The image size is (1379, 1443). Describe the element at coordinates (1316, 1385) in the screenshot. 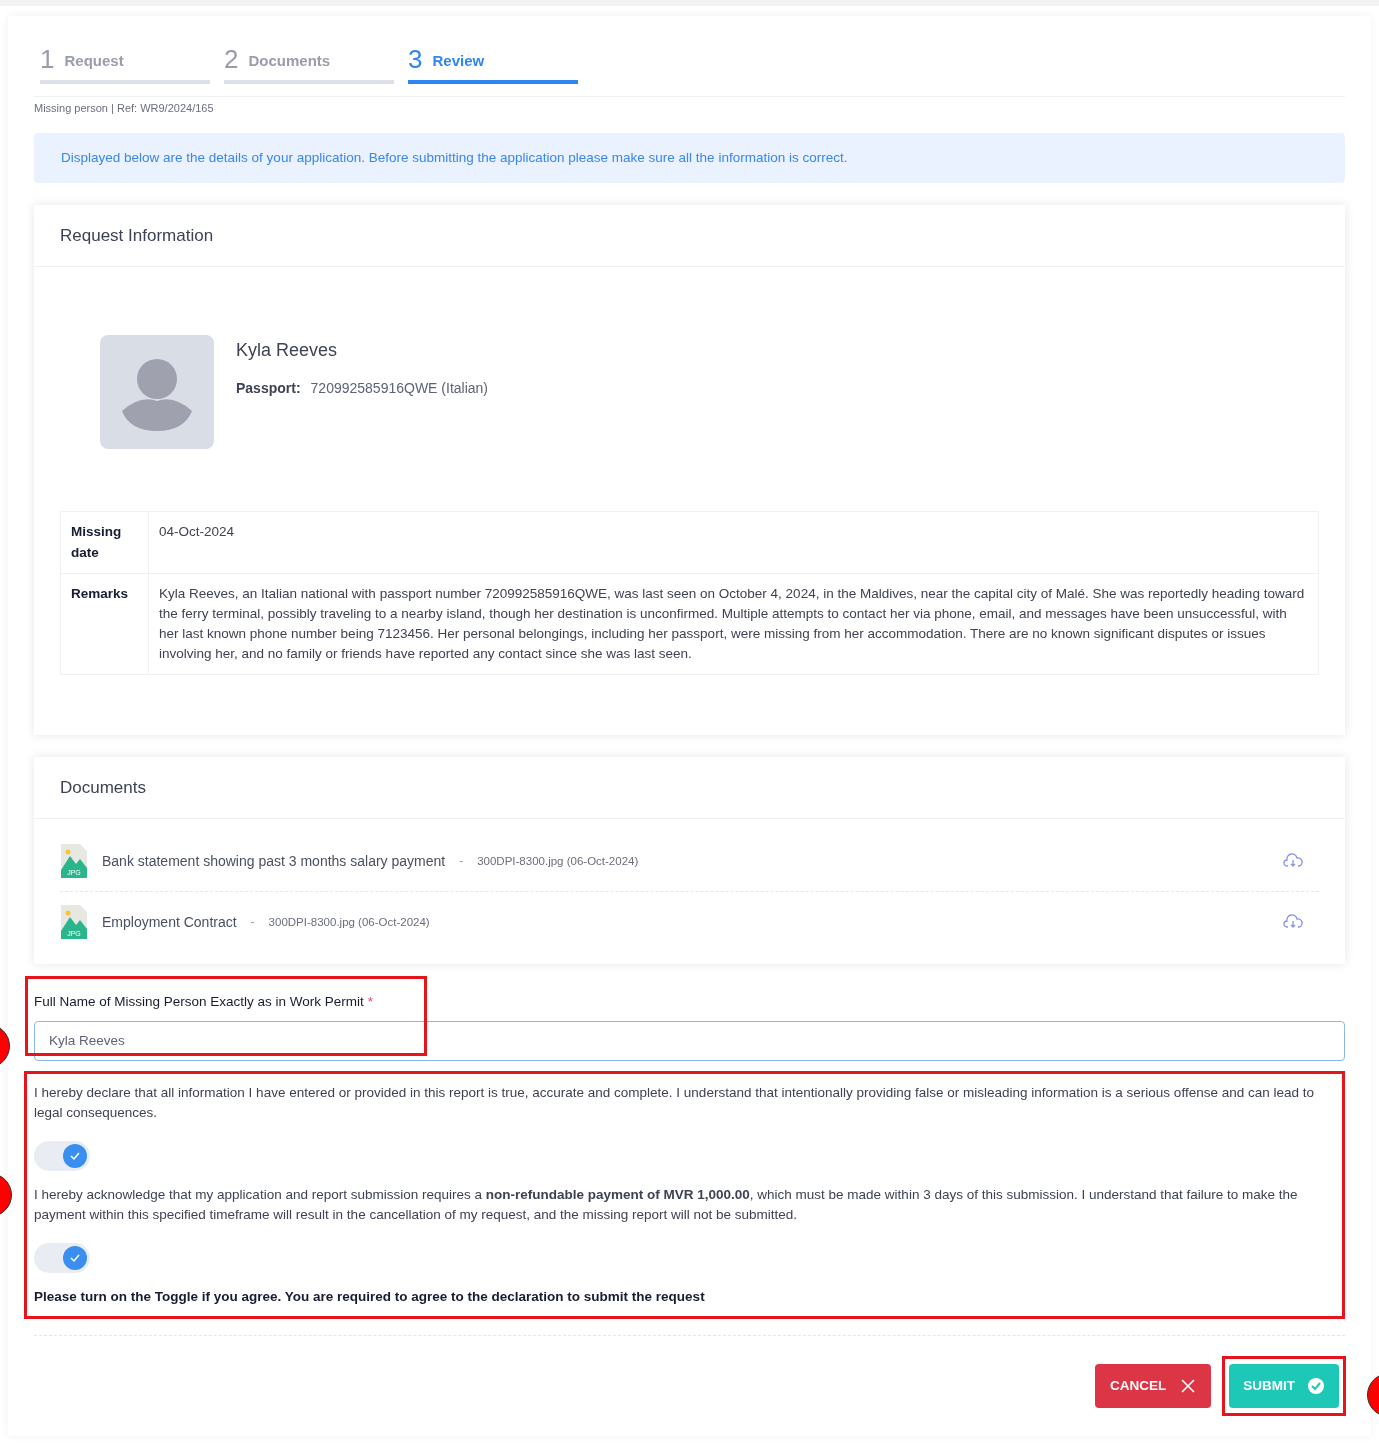

I see `check-circle-icon` at that location.